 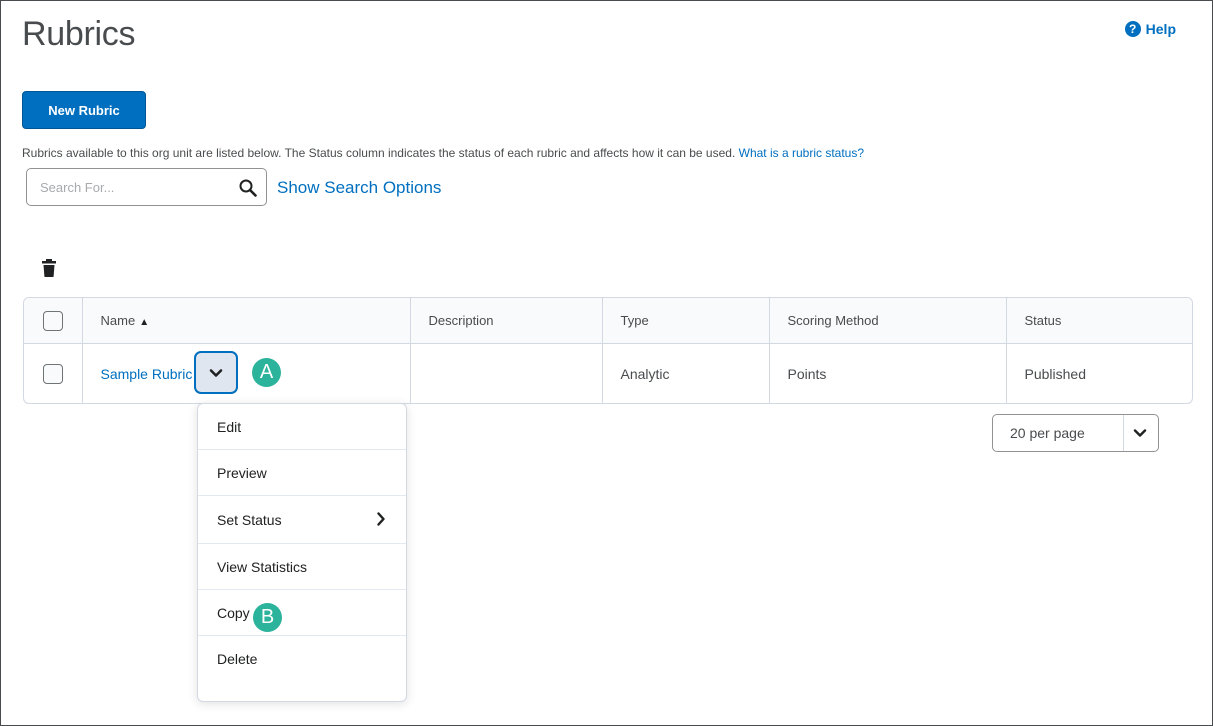 What do you see at coordinates (127, 187) in the screenshot?
I see `search-input` at bounding box center [127, 187].